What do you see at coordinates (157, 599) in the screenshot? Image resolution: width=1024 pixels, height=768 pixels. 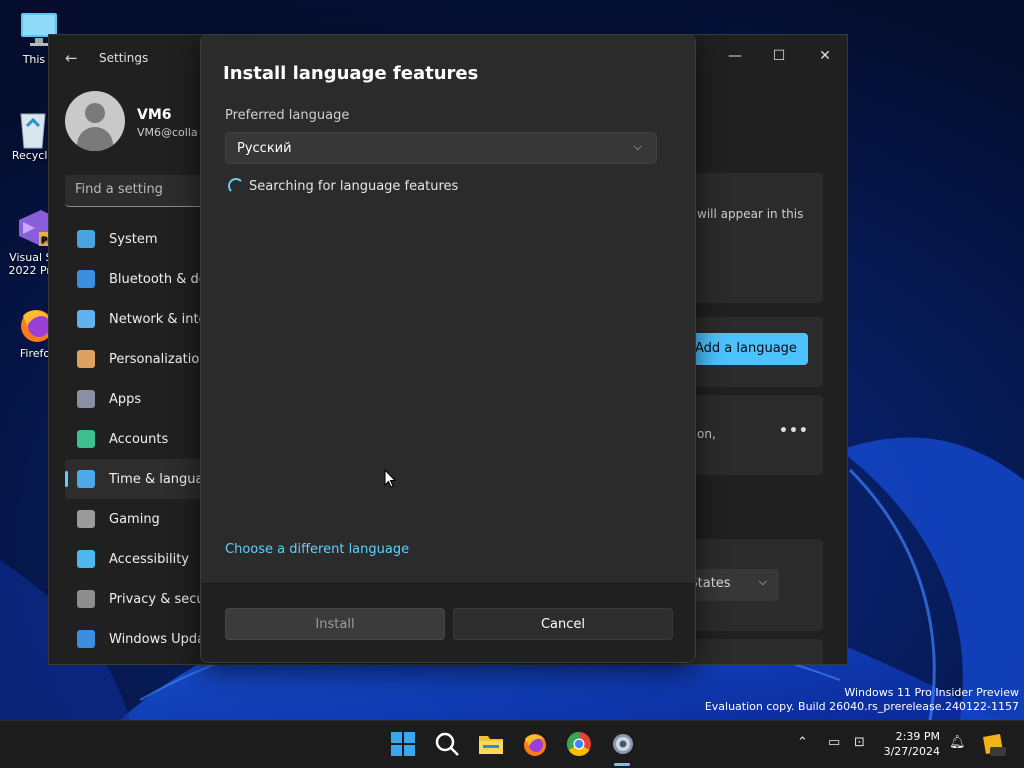 I see `sidebar-item-label: Privacy & secu` at bounding box center [157, 599].